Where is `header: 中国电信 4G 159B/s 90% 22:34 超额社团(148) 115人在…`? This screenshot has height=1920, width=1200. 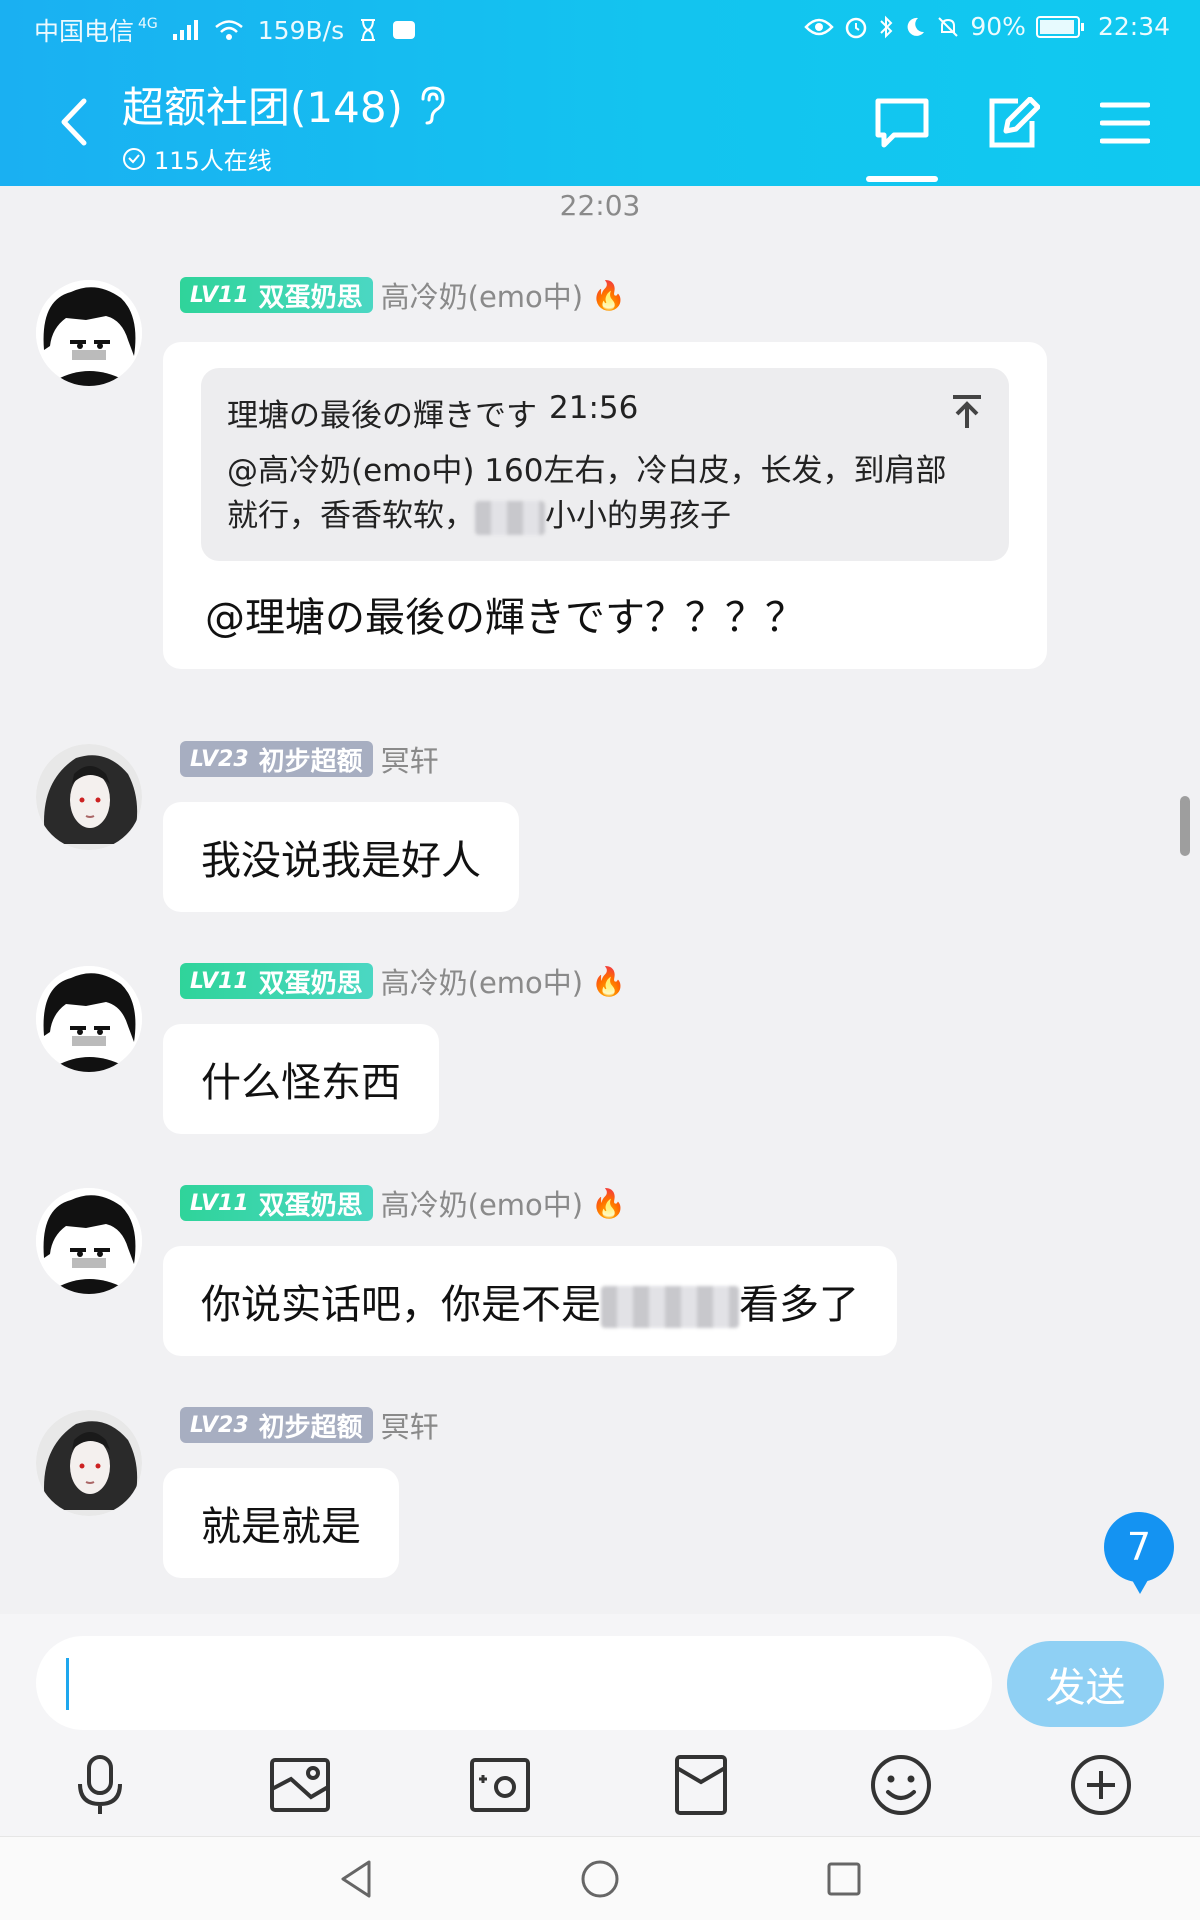
header: 中国电信 4G 159B/s 90% 22:34 超额社团(148) 115人在… is located at coordinates (600, 93).